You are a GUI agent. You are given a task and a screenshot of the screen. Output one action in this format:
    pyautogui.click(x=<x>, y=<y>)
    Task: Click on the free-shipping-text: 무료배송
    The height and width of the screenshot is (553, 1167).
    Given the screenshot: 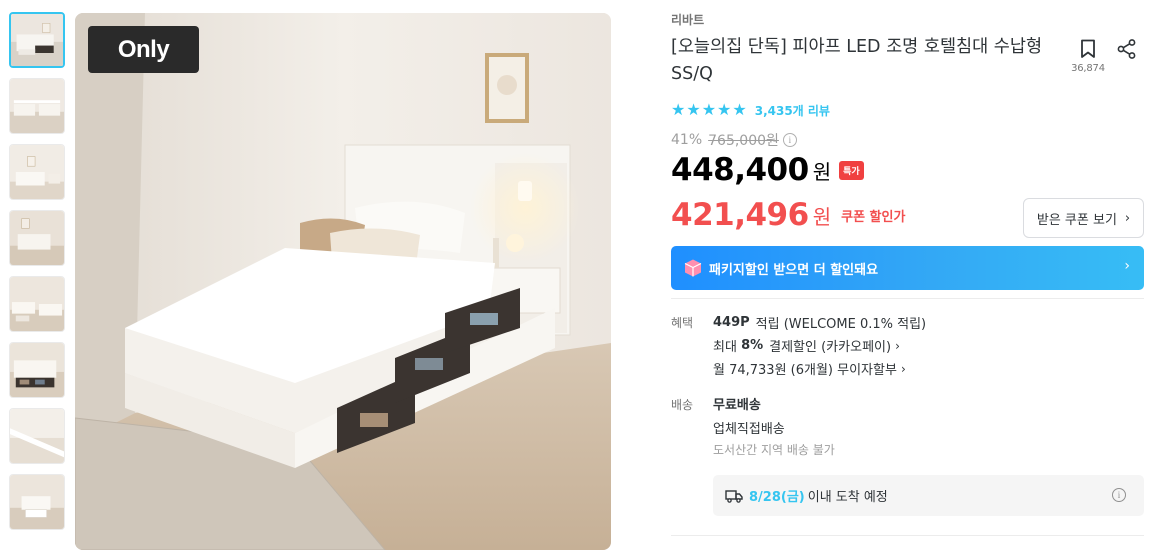 What is the action you would take?
    pyautogui.click(x=737, y=405)
    